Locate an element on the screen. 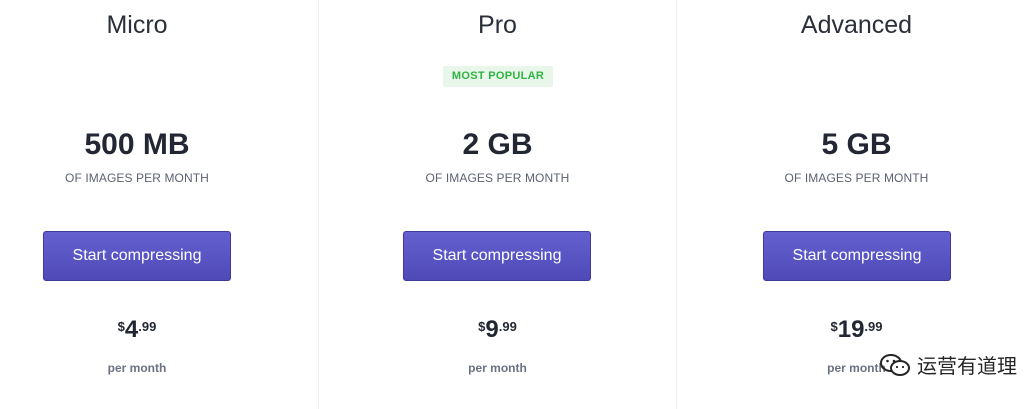  price-whole: 19 is located at coordinates (851, 329).